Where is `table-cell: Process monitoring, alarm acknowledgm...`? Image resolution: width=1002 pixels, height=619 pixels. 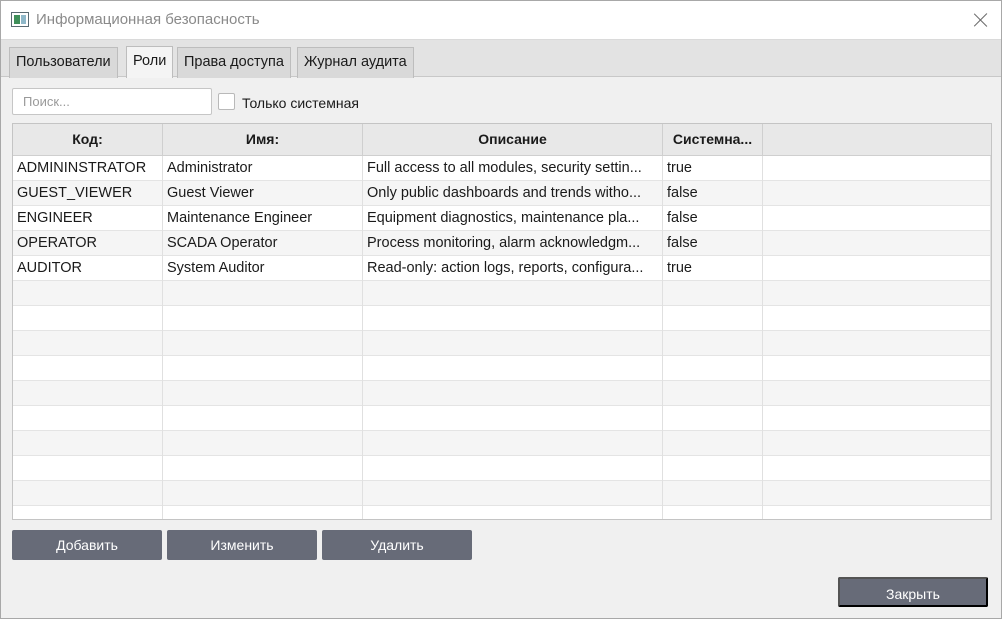 table-cell: Process monitoring, alarm acknowledgm... is located at coordinates (513, 243).